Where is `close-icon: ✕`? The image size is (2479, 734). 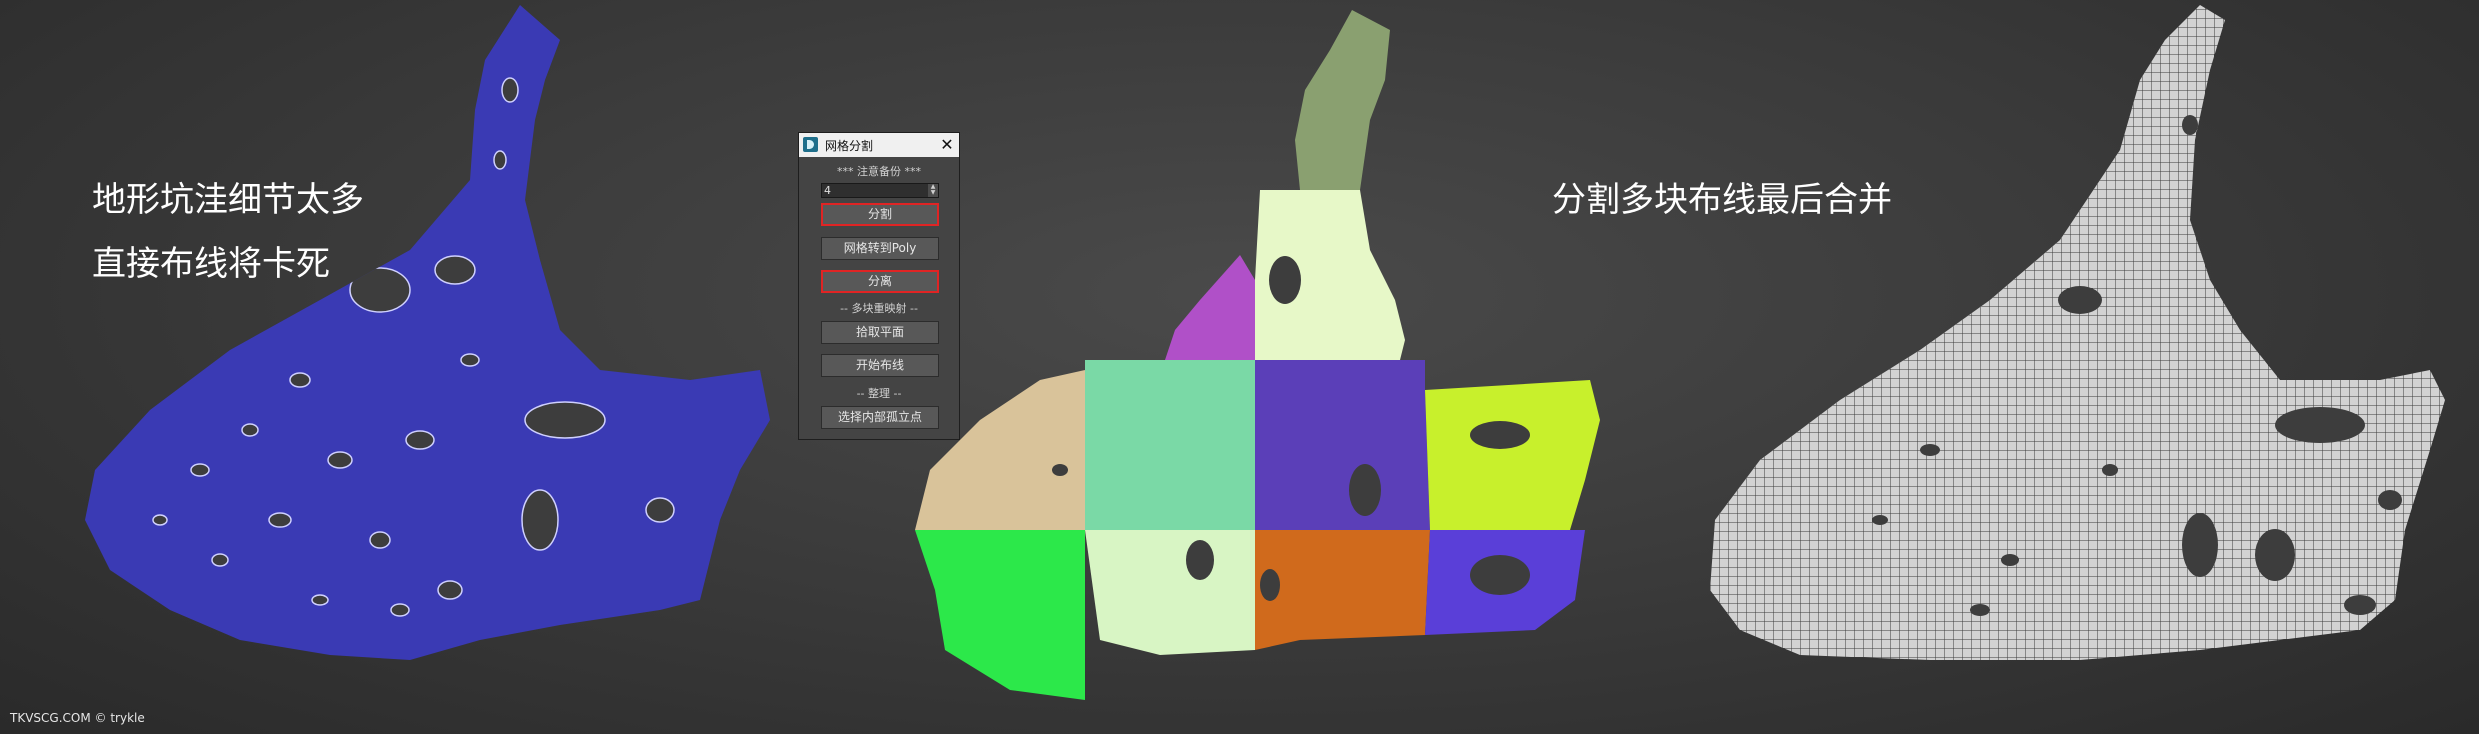 close-icon: ✕ is located at coordinates (947, 145).